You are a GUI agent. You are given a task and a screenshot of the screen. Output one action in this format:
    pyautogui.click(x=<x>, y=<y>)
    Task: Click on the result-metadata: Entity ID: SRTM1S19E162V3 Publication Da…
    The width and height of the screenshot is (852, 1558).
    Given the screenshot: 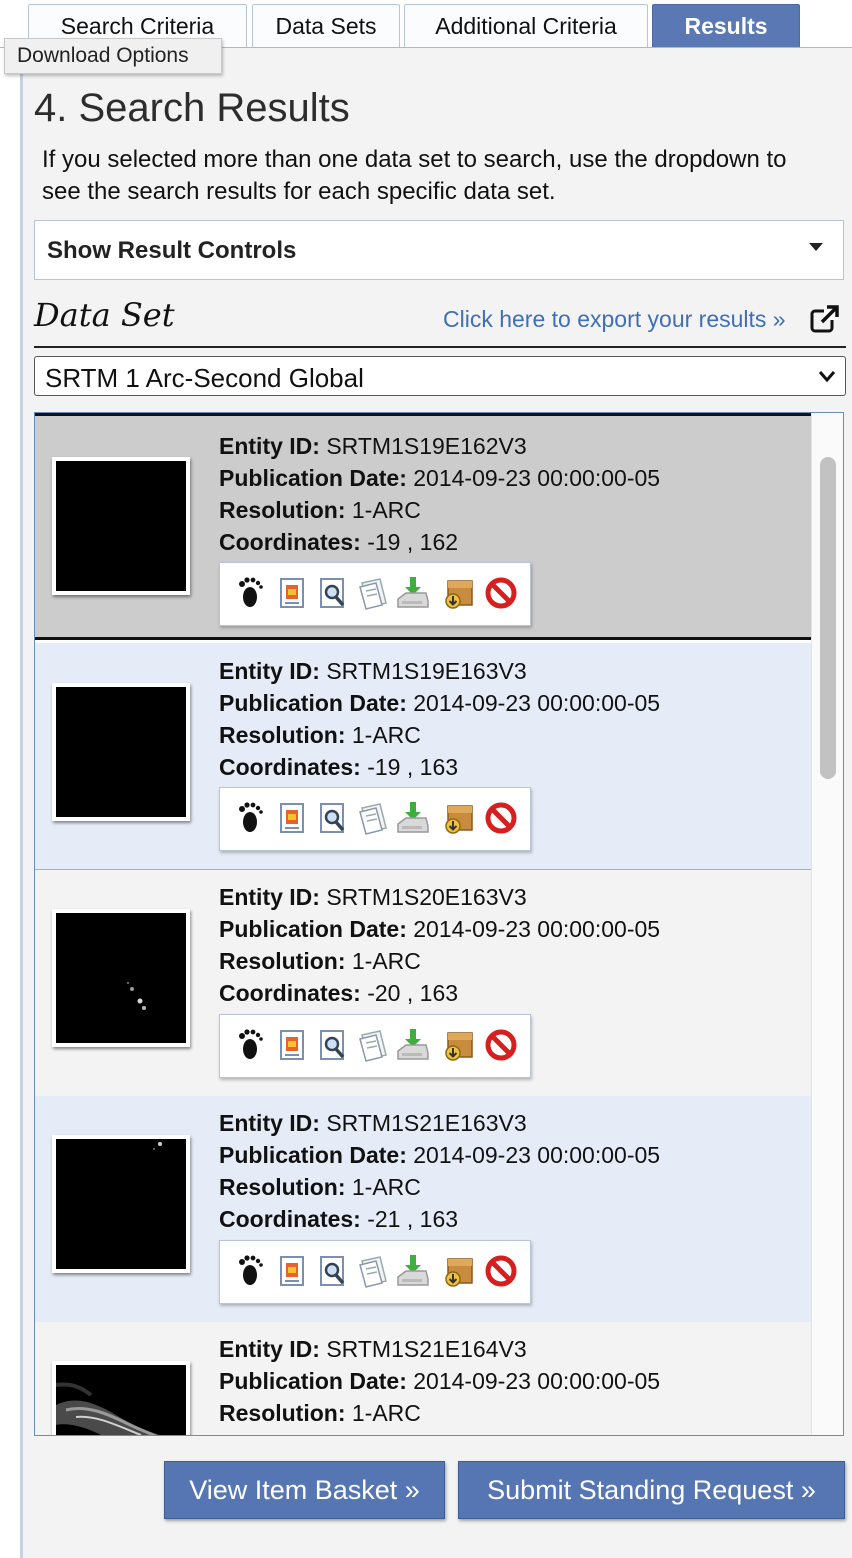 What is the action you would take?
    pyautogui.click(x=439, y=494)
    